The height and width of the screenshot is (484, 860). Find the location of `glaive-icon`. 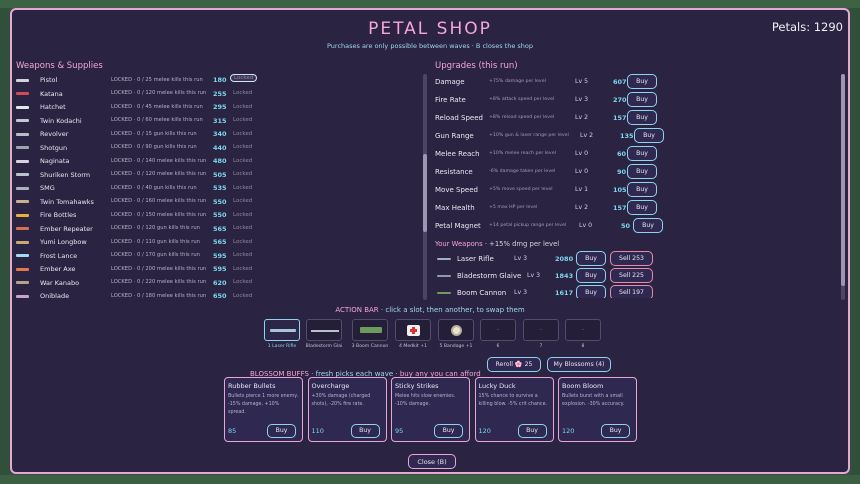

glaive-icon is located at coordinates (325, 331).